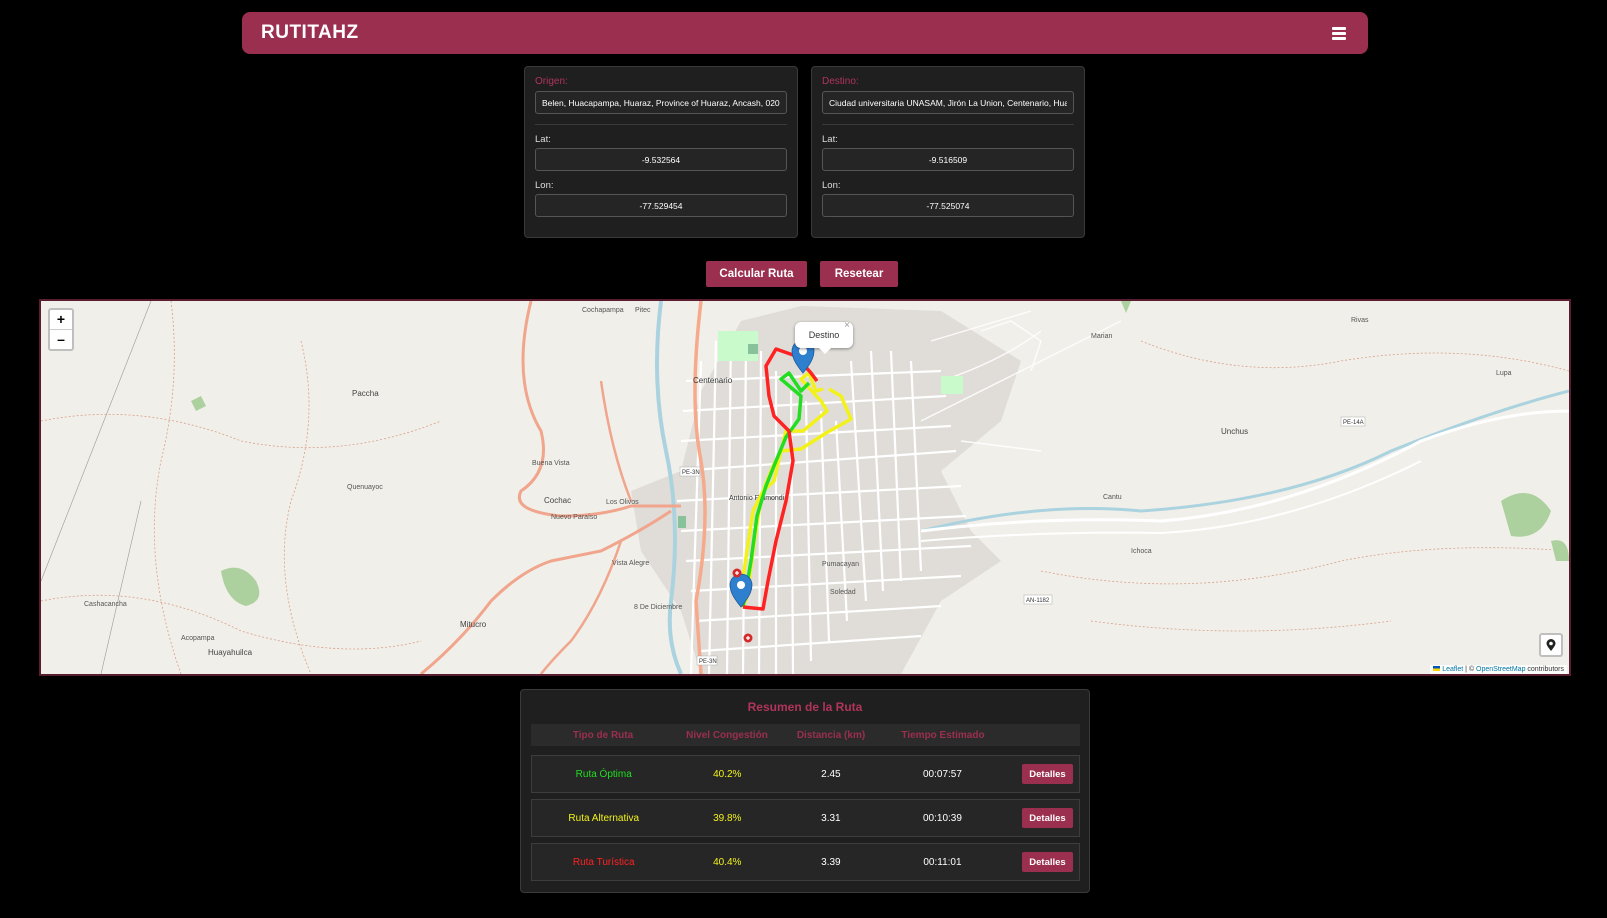 This screenshot has height=918, width=1607. Describe the element at coordinates (1141, 551) in the screenshot. I see `map-label-ichoca: Ichoca` at that location.